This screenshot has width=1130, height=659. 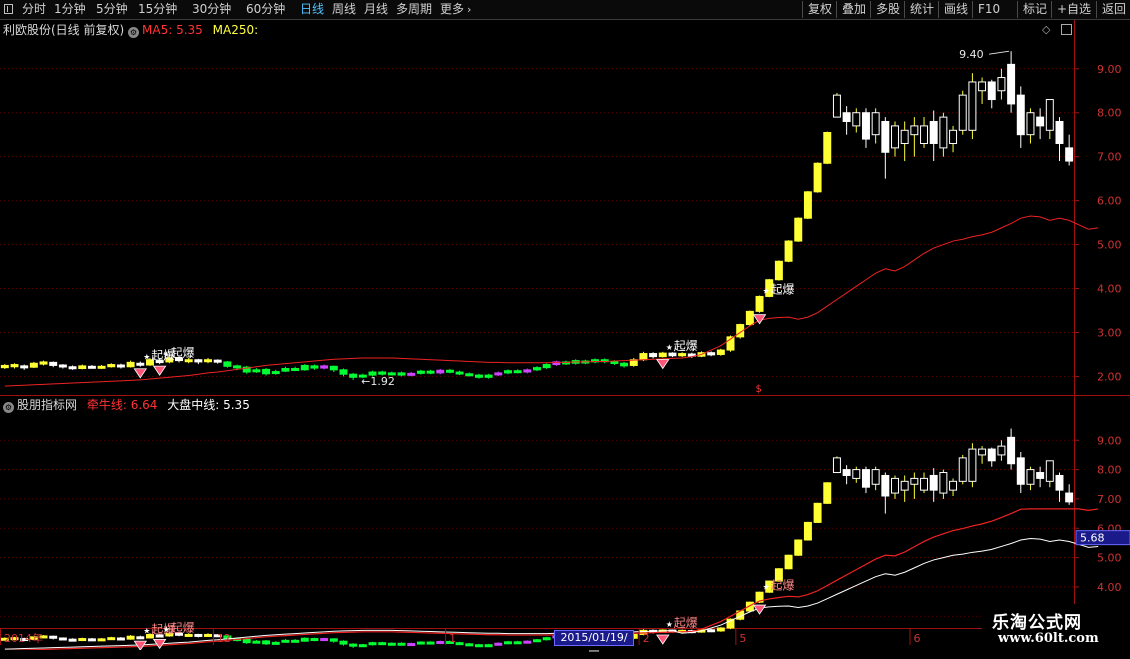 What do you see at coordinates (1056, 627) in the screenshot?
I see `watermark: 乐淘公式网 www.60lt.com` at bounding box center [1056, 627].